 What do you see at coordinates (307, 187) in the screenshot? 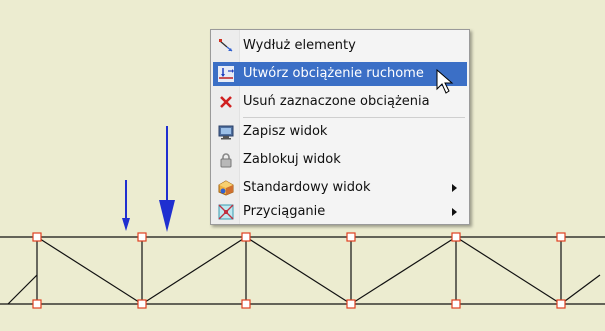
I see `menu-item-label: Standardowy widok` at bounding box center [307, 187].